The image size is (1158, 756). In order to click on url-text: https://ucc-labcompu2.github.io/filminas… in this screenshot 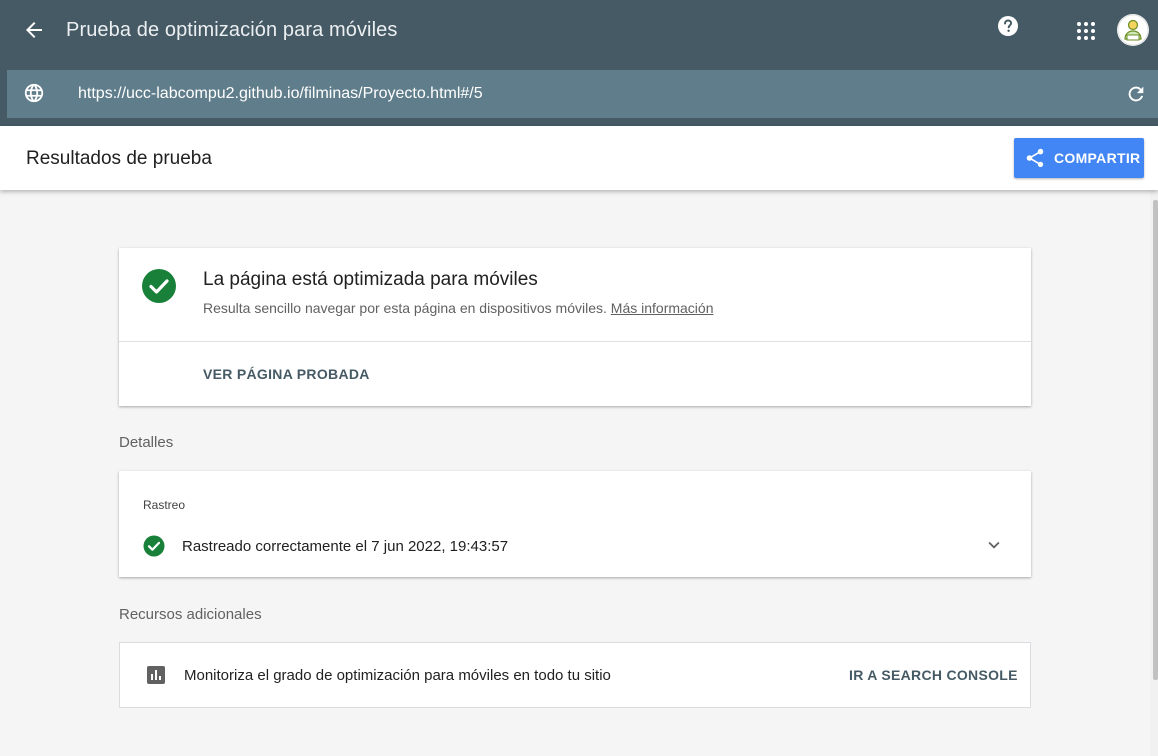, I will do `click(280, 94)`.